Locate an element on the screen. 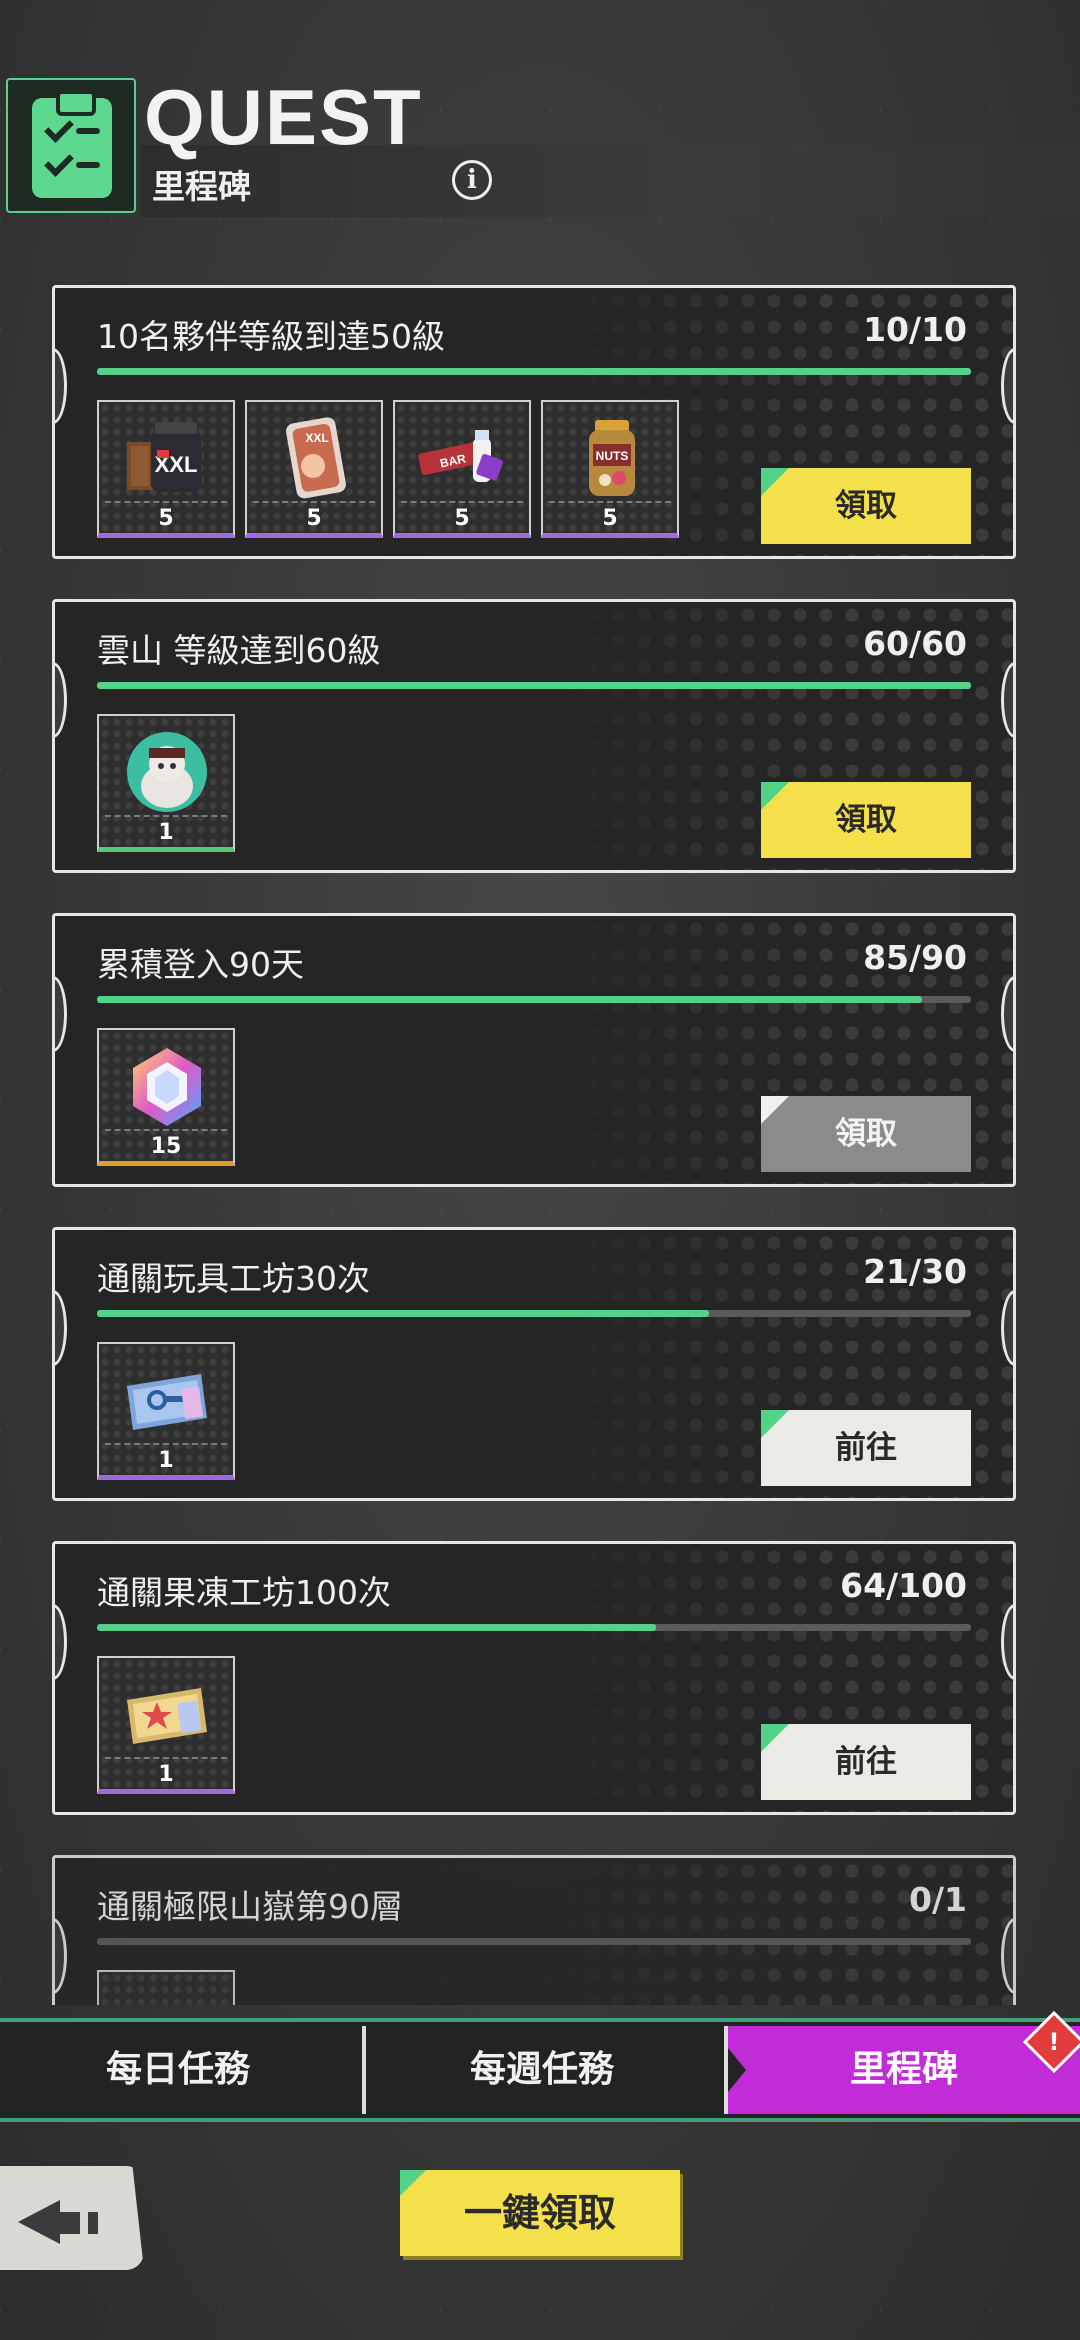 The image size is (1080, 2340). gem-icon is located at coordinates (167, 1087).